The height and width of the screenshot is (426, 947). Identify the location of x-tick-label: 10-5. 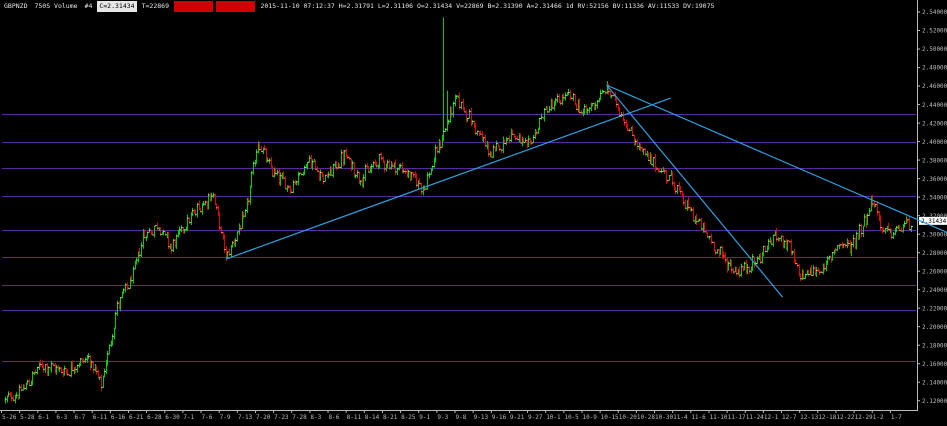
(571, 417).